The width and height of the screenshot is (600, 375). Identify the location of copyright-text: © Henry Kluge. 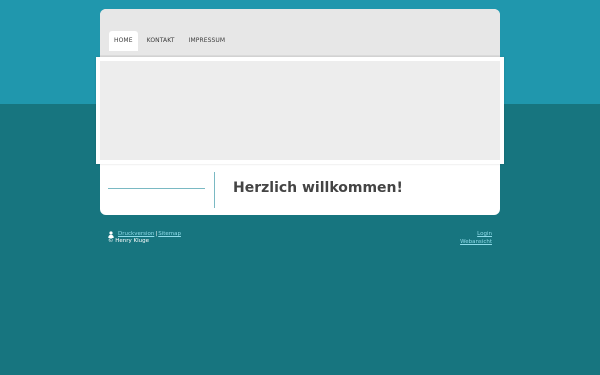
(129, 241).